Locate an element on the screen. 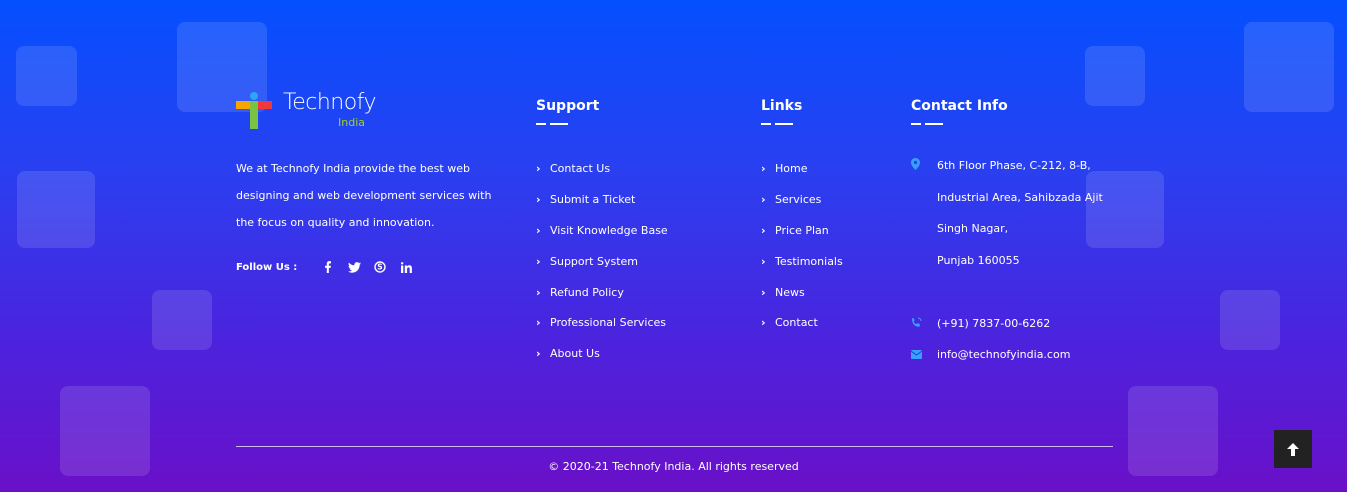 This screenshot has width=1347, height=492. follow-us: Follow Us : S is located at coordinates (324, 267).